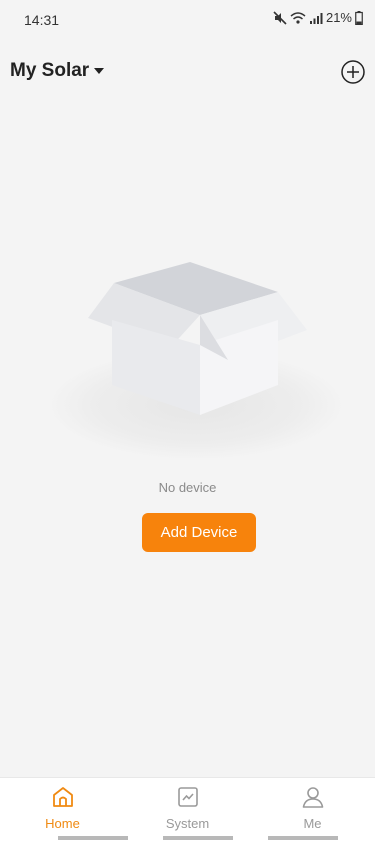 The image size is (375, 841). What do you see at coordinates (312, 823) in the screenshot?
I see `nav-label-me: Me` at bounding box center [312, 823].